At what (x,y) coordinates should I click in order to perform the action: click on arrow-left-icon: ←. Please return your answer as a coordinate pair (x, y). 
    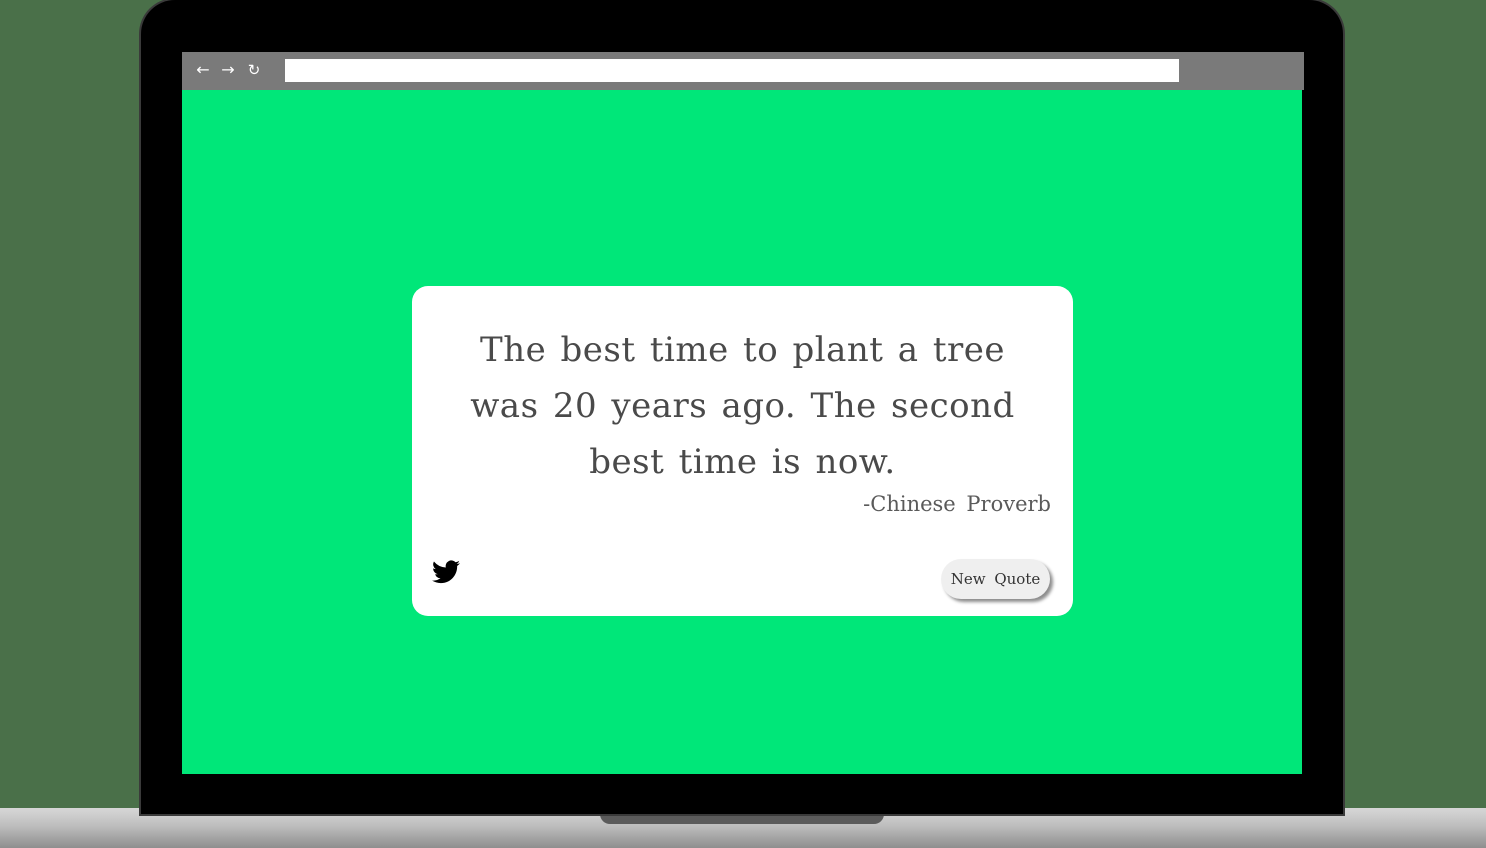
    Looking at the image, I should click on (203, 70).